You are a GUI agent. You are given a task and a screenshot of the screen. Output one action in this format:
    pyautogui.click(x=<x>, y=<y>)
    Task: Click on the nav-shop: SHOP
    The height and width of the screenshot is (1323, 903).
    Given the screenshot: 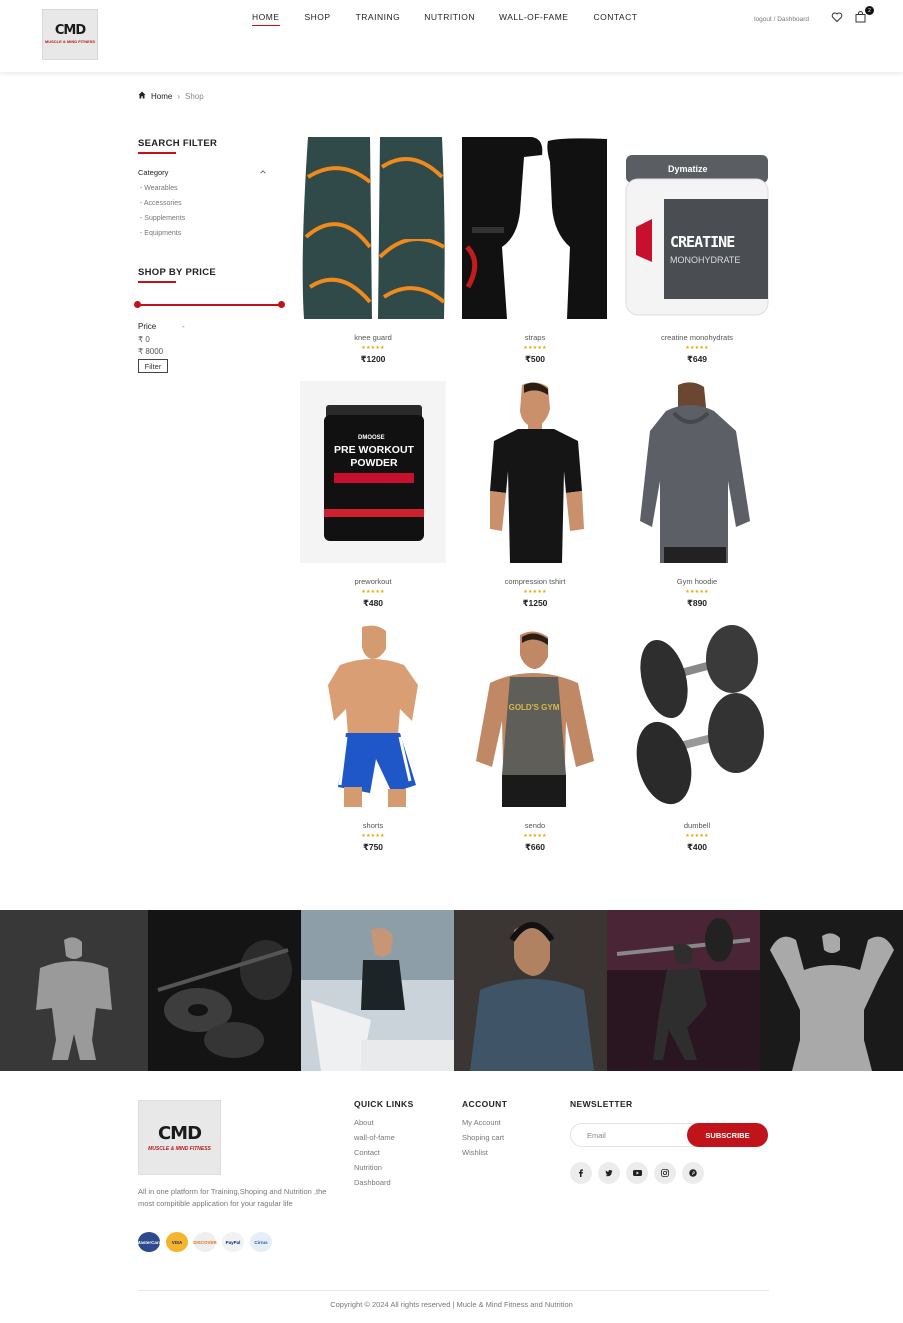 What is the action you would take?
    pyautogui.click(x=318, y=19)
    